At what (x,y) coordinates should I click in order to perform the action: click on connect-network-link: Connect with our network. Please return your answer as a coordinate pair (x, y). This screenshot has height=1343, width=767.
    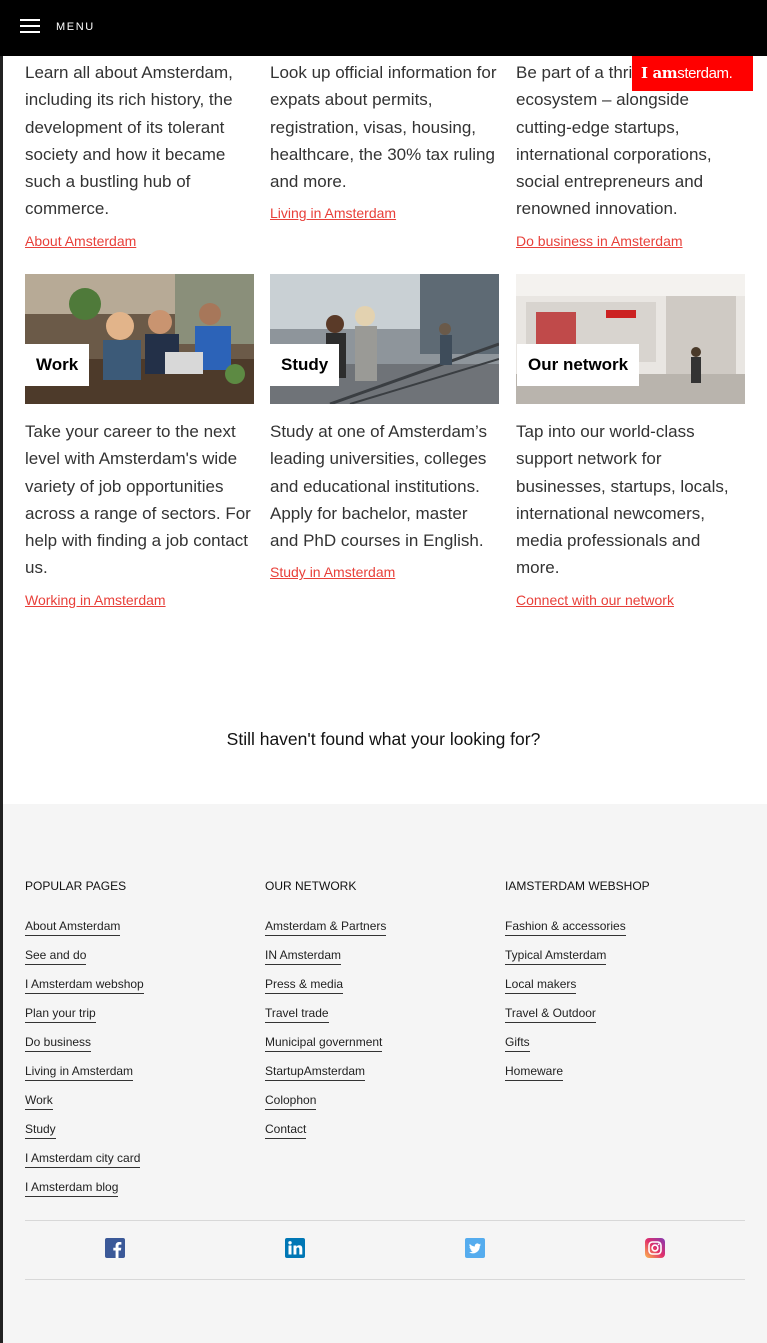
    Looking at the image, I should click on (630, 600).